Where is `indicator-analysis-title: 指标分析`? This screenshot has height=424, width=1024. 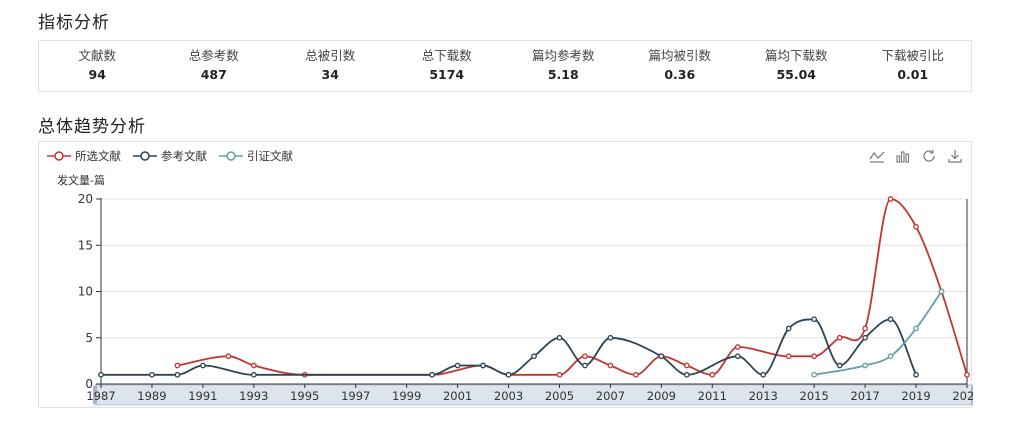
indicator-analysis-title: 指标分析 is located at coordinates (74, 23).